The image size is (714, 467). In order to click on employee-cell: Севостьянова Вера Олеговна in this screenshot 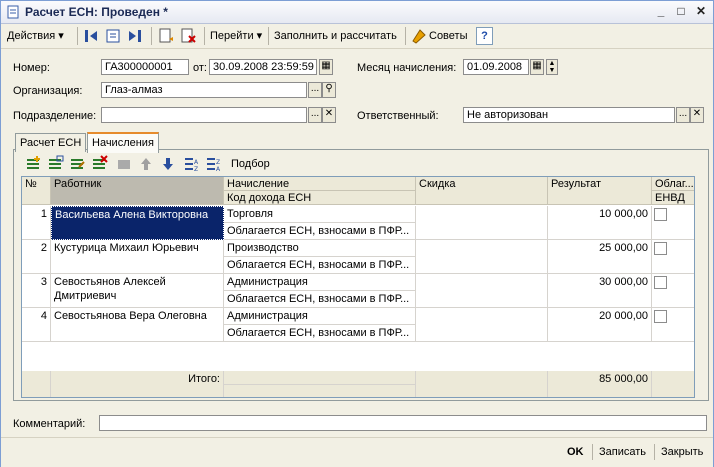, I will do `click(137, 325)`.